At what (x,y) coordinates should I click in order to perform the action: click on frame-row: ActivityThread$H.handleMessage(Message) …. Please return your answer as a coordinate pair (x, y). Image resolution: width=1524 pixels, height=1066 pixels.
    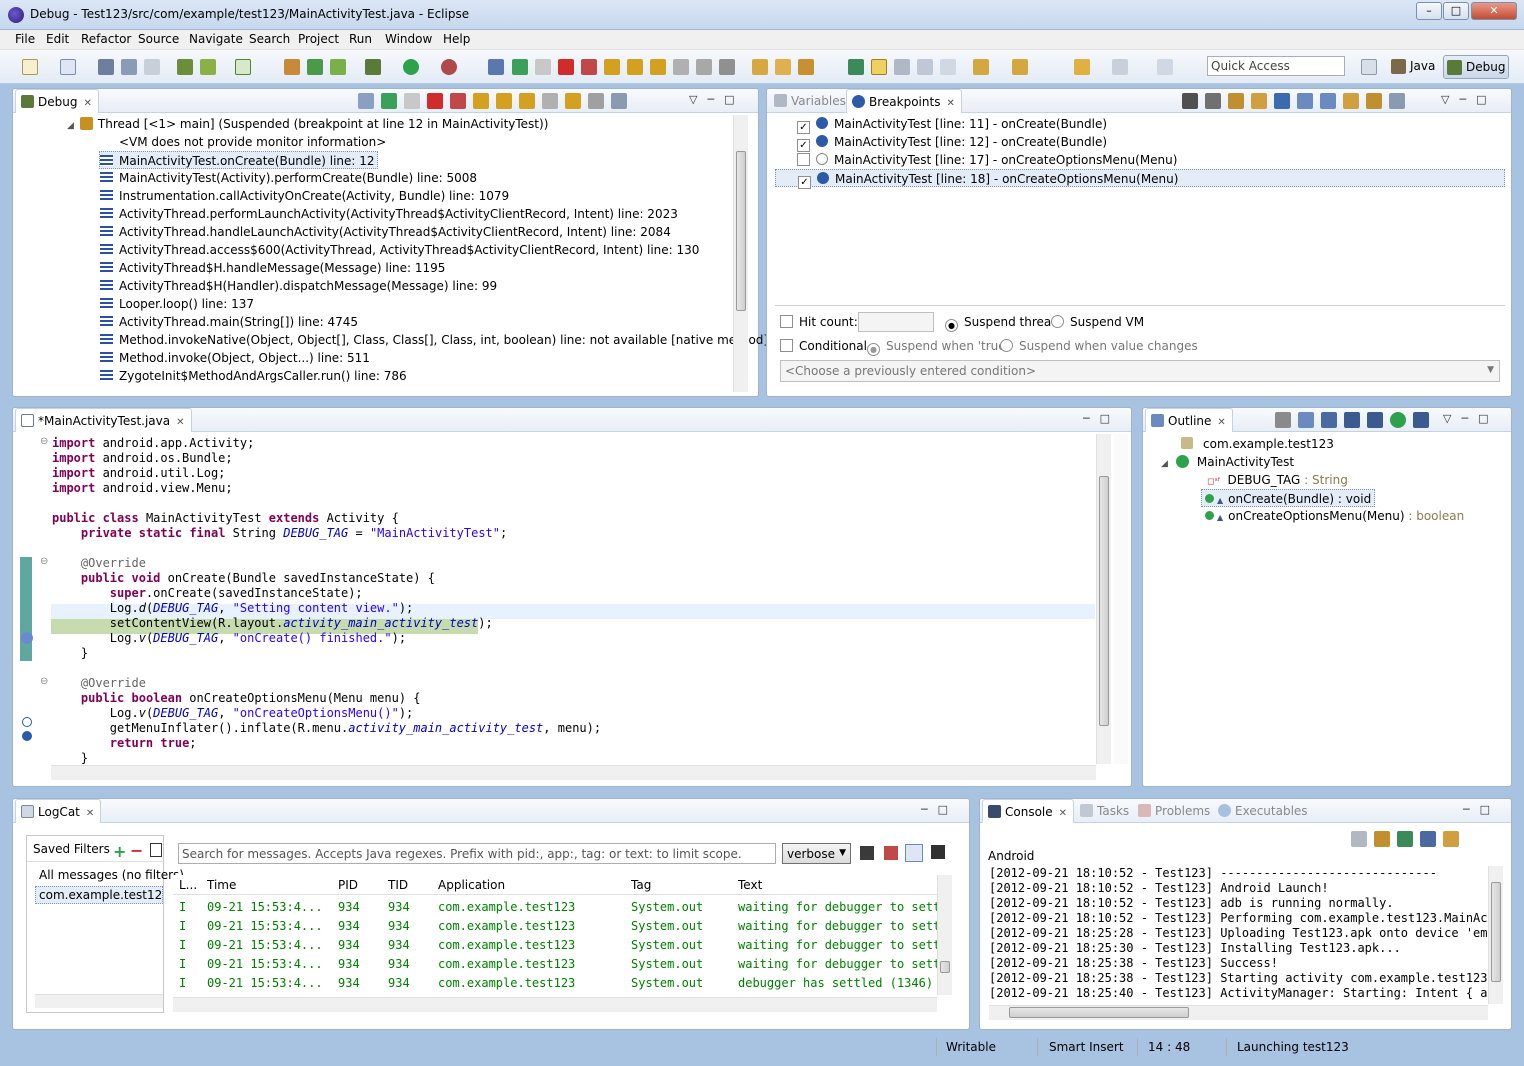
    Looking at the image, I should click on (272, 268).